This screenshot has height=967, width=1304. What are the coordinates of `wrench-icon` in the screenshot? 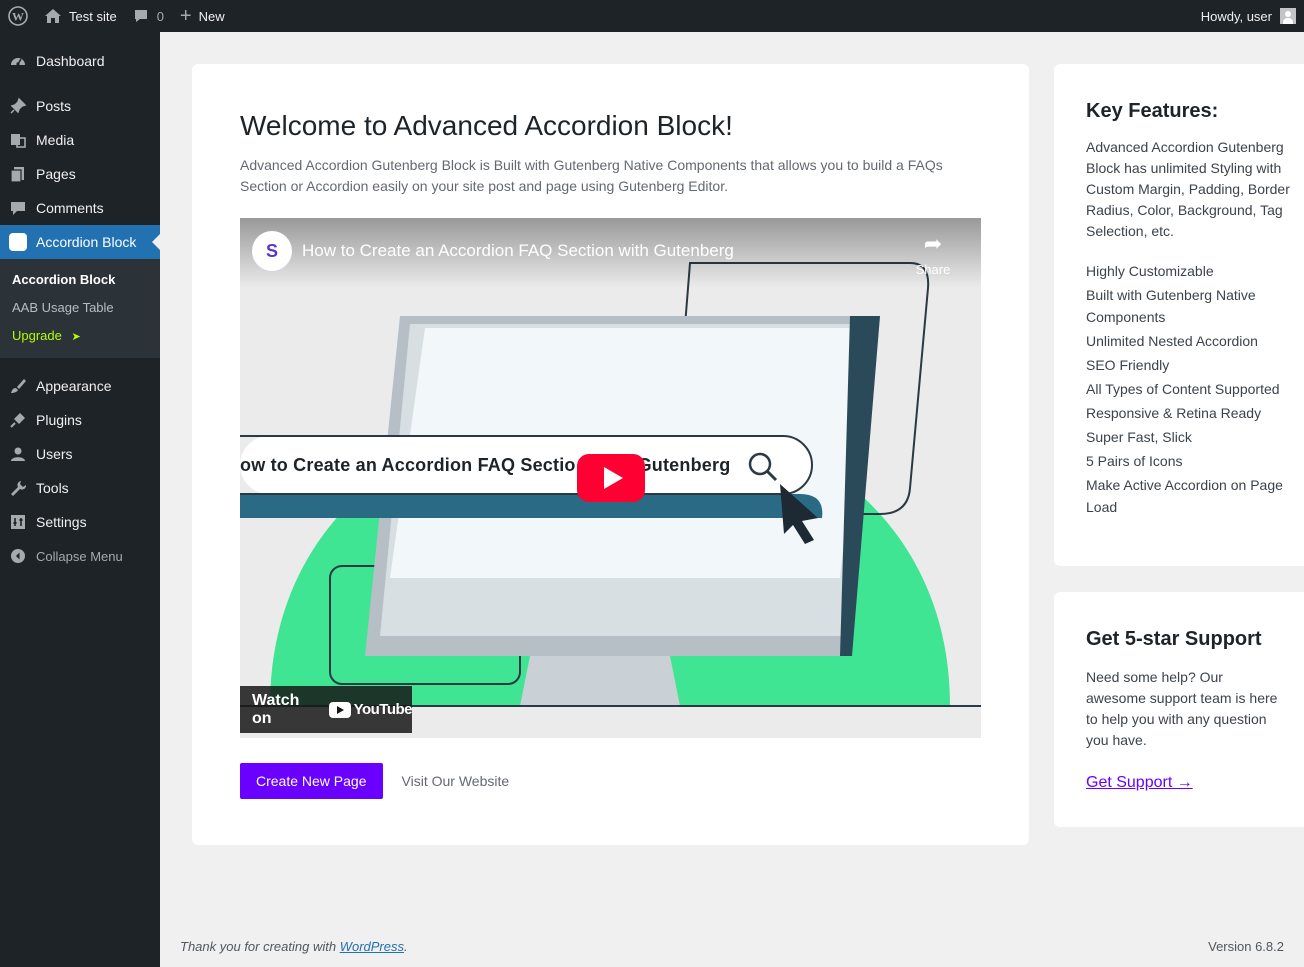 It's located at (18, 488).